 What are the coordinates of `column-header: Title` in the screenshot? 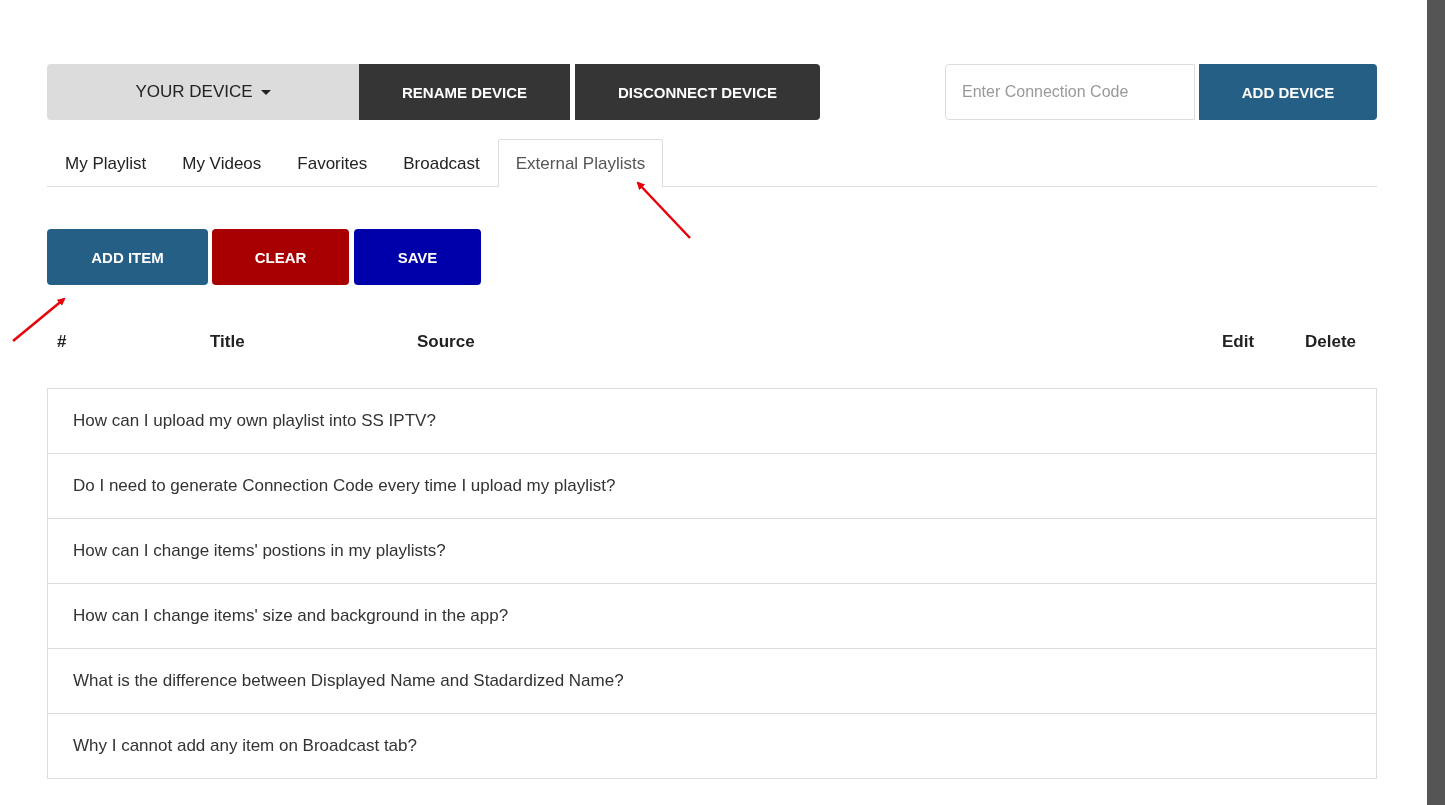 It's located at (227, 342).